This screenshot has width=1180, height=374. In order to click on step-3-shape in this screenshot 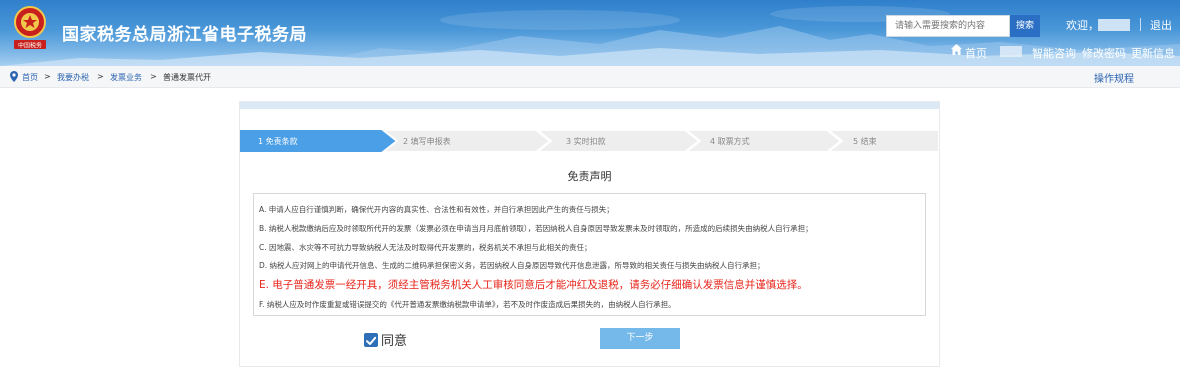, I will do `click(618, 141)`.